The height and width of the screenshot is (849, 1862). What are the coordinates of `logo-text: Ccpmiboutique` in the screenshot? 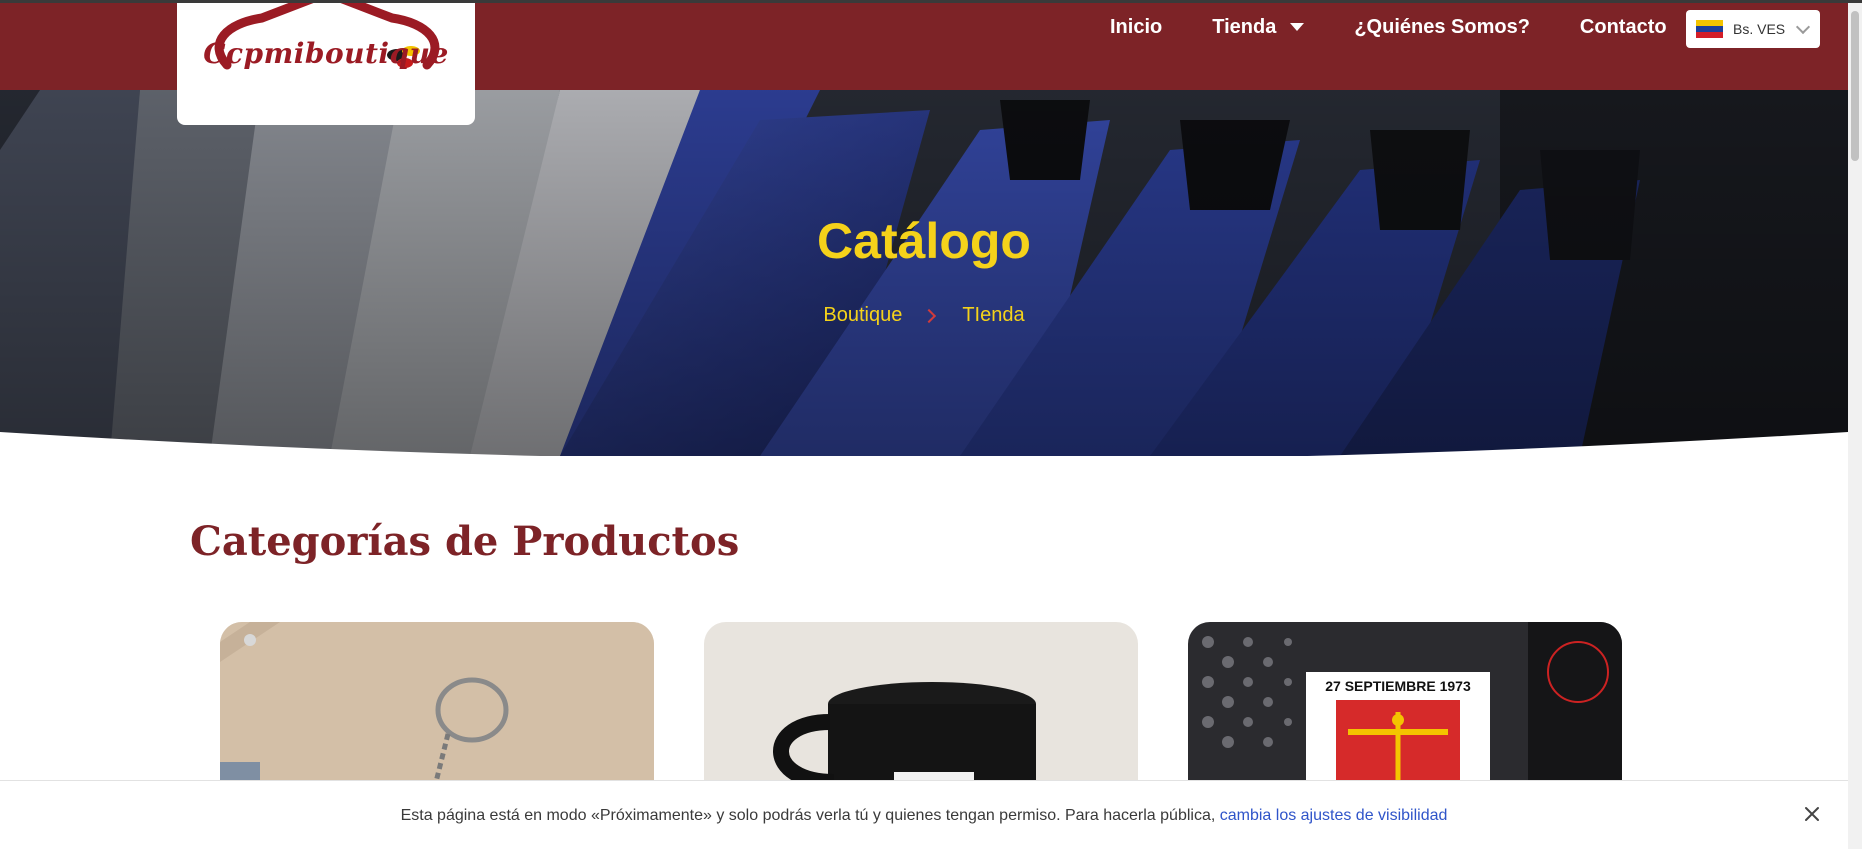 It's located at (326, 53).